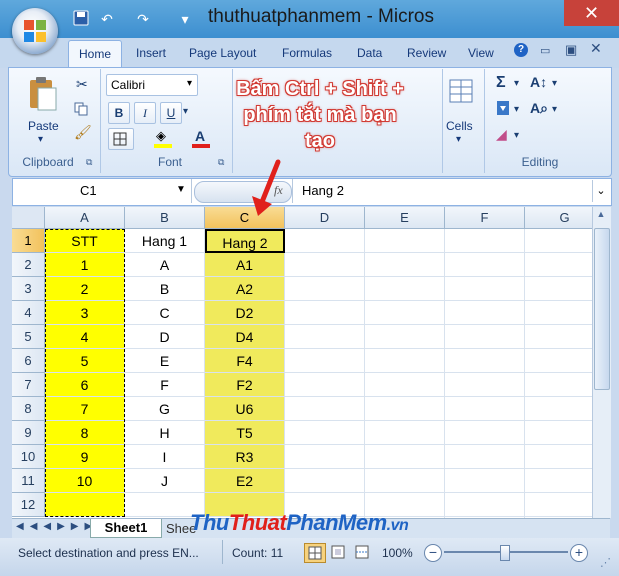  Describe the element at coordinates (554, 109) in the screenshot. I see `find-select-dropdown-icon: ▾` at that location.